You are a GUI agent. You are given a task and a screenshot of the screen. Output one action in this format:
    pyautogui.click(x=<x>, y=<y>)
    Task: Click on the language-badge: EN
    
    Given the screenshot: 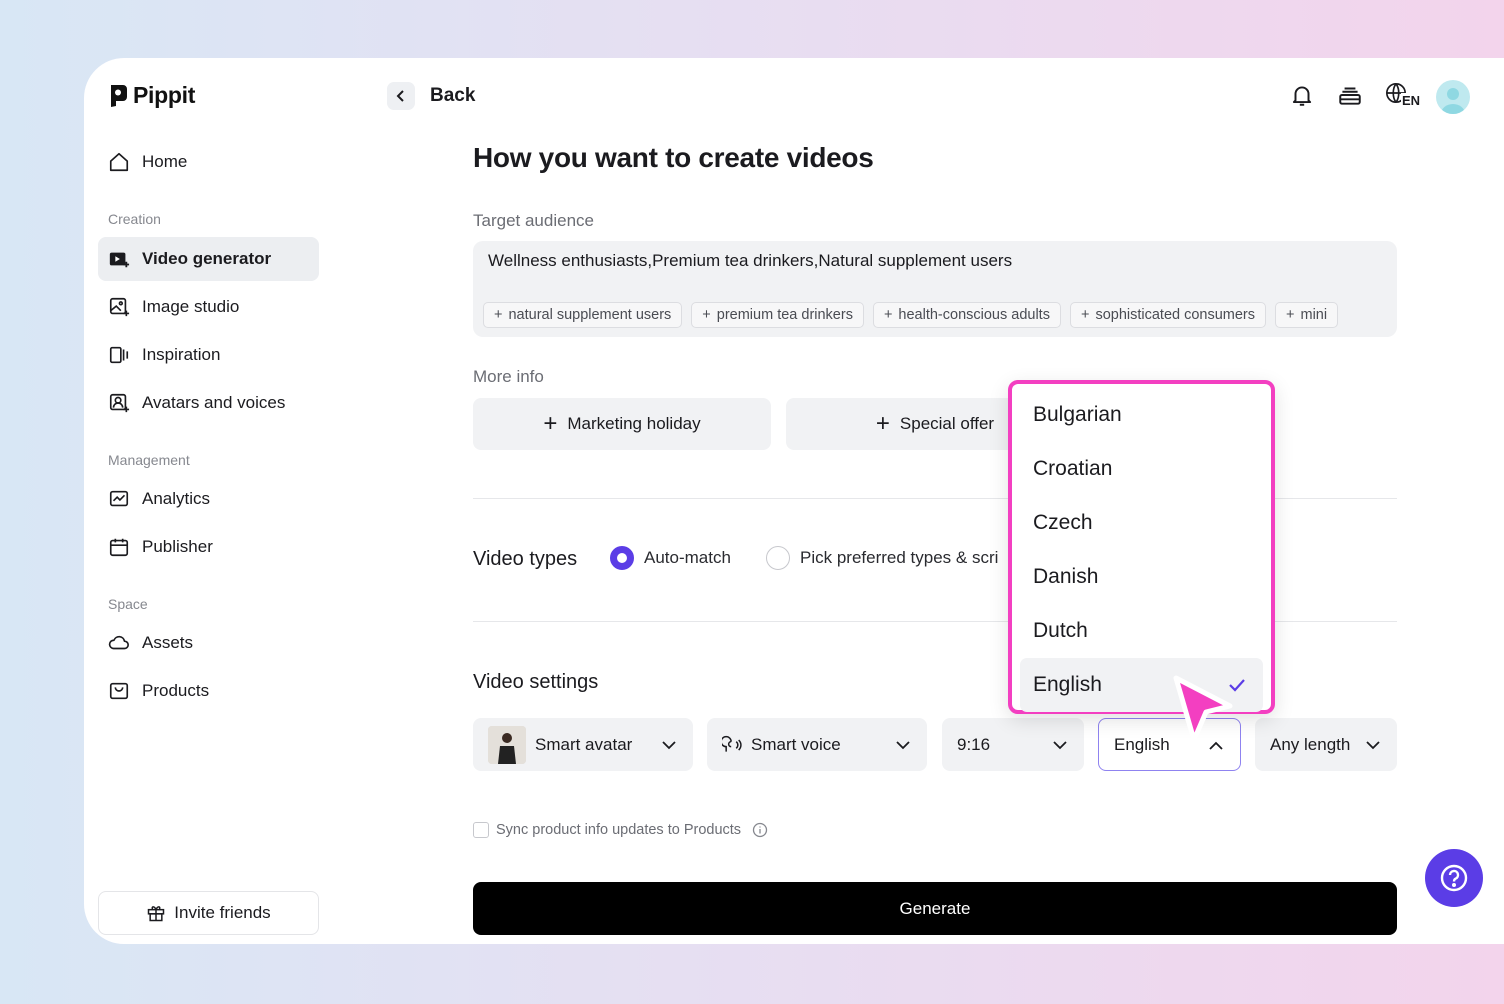 What is the action you would take?
    pyautogui.click(x=1411, y=100)
    